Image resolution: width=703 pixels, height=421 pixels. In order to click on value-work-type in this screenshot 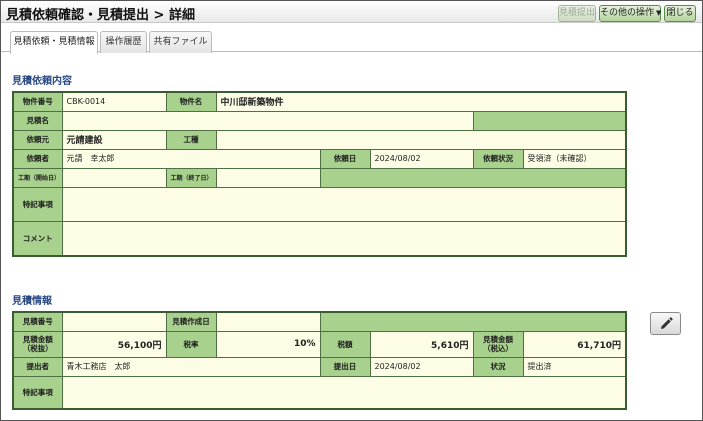, I will do `click(421, 139)`.